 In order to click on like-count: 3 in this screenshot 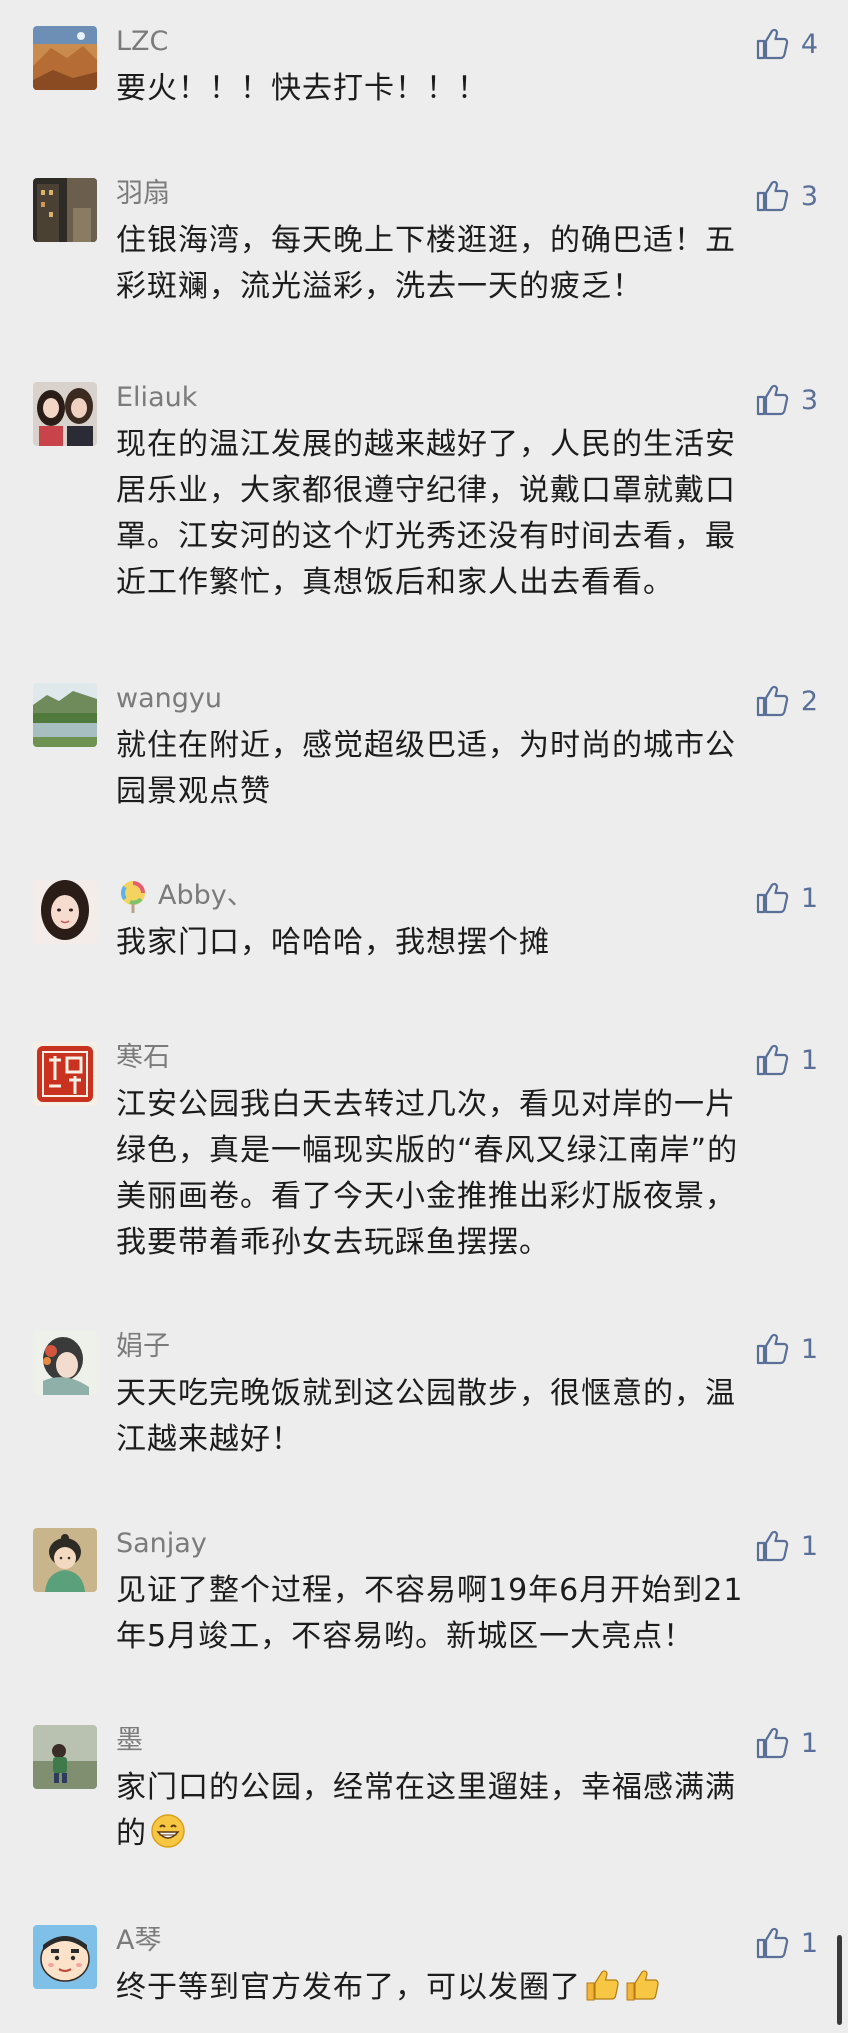, I will do `click(809, 400)`.